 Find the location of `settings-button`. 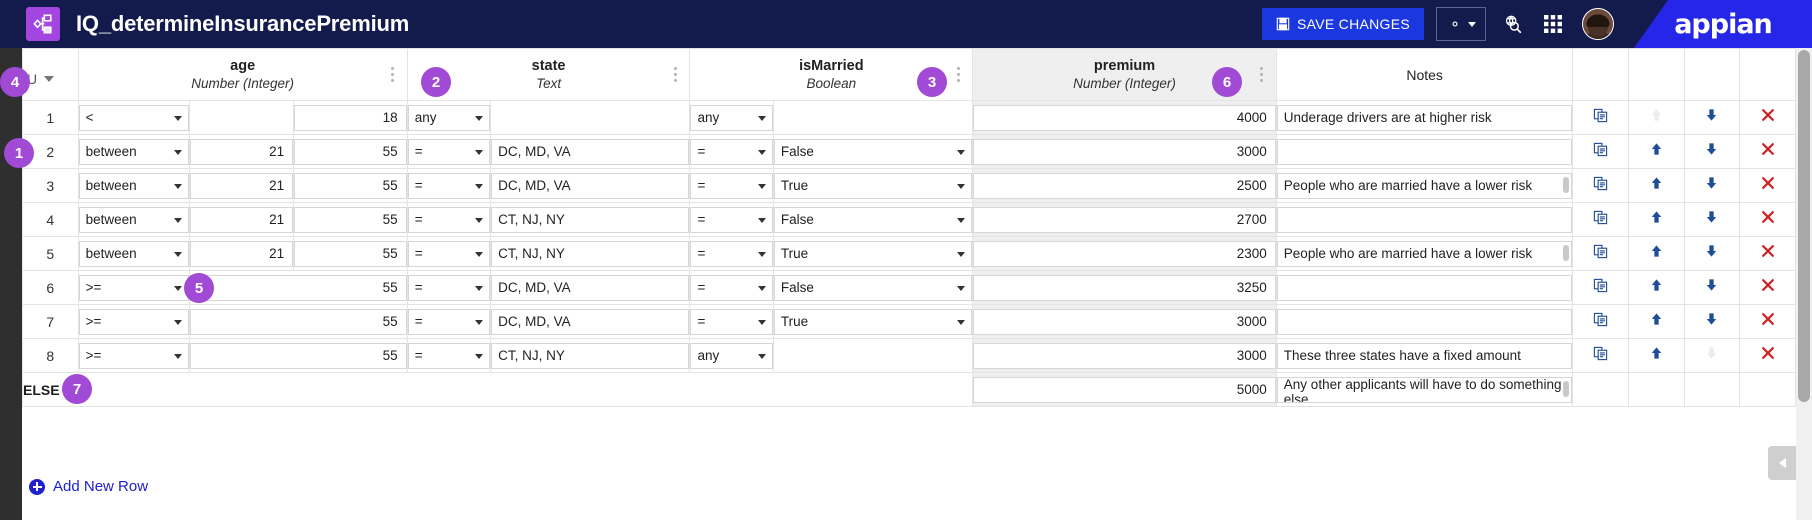

settings-button is located at coordinates (1461, 24).